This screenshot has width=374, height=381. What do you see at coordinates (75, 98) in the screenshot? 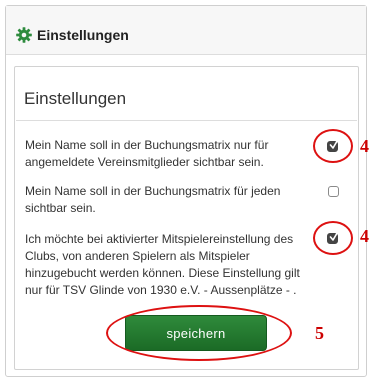
I see `panel-title: Einstellungen` at bounding box center [75, 98].